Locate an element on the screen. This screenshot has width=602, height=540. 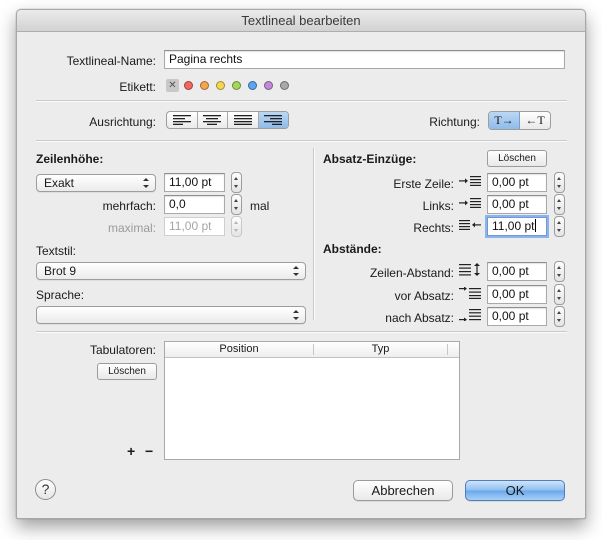
first-line-label: Erste Zeile: is located at coordinates (423, 184).